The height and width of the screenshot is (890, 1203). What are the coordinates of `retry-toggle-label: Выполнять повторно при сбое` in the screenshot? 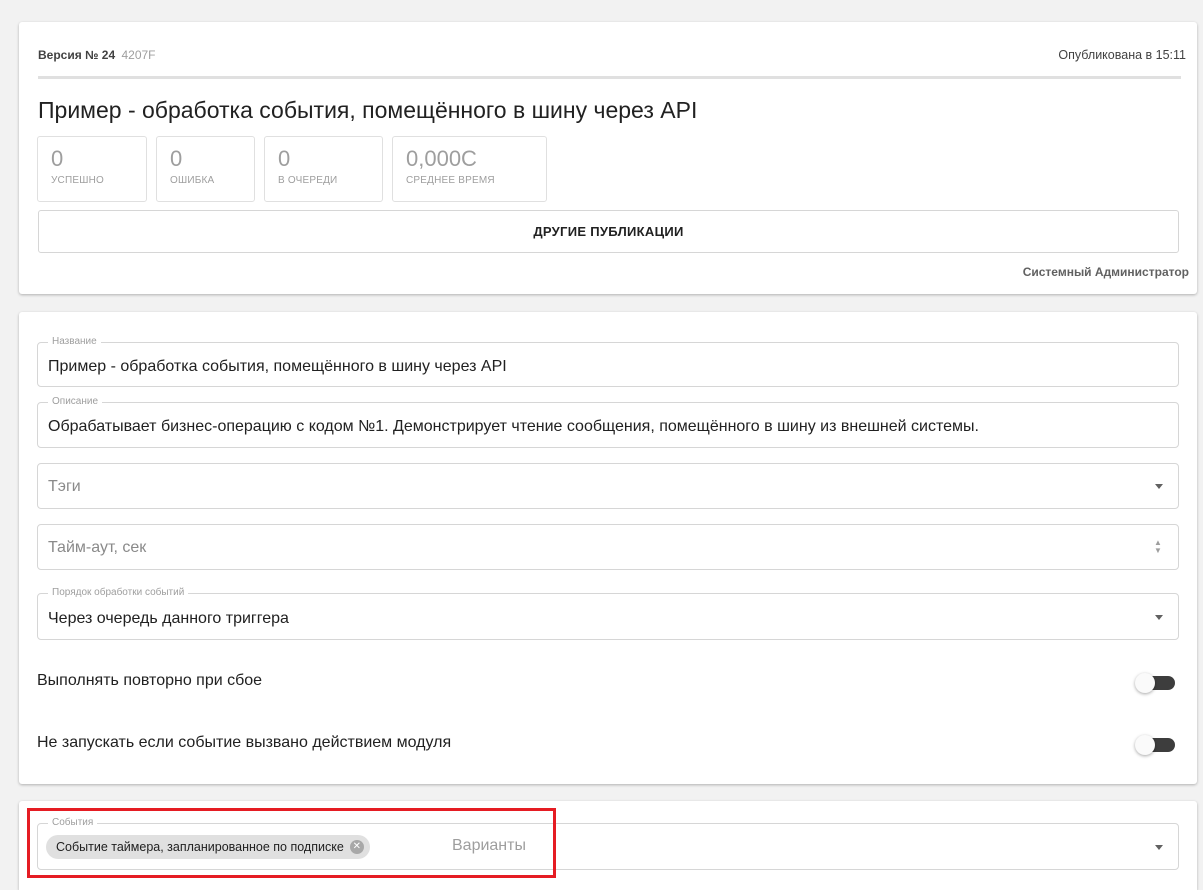 It's located at (150, 680).